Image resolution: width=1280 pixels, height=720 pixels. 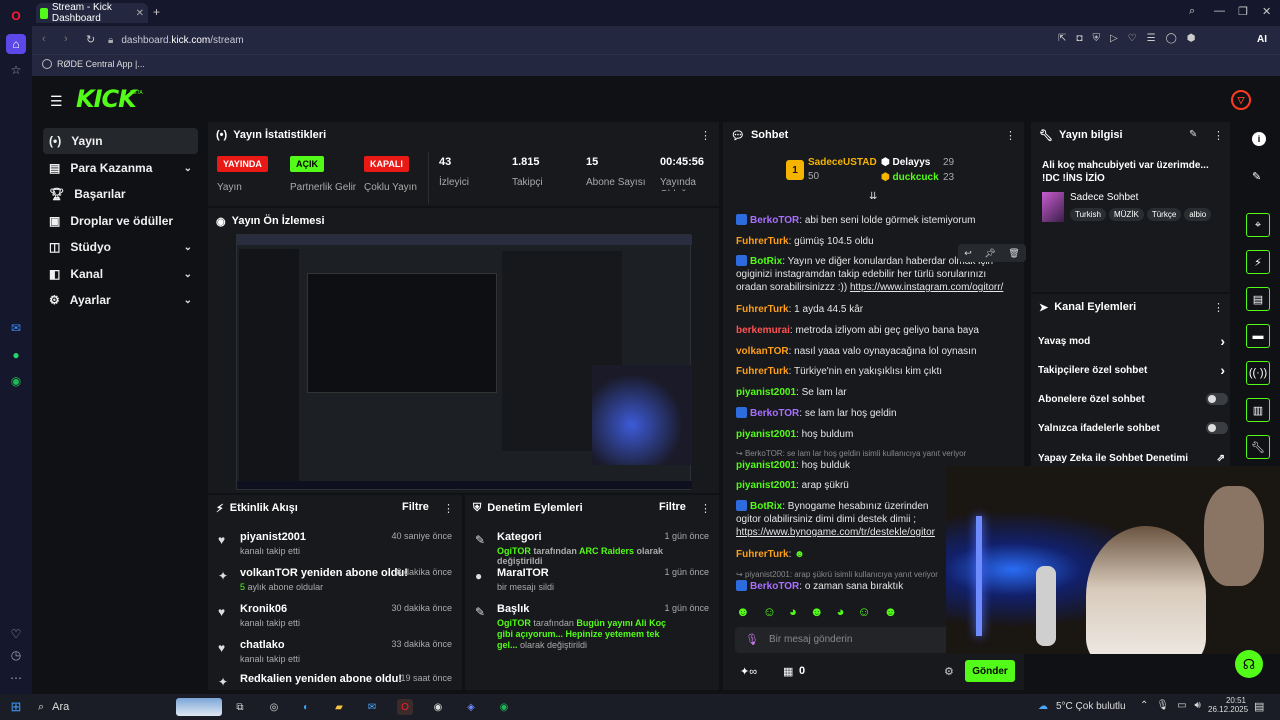 What do you see at coordinates (44, 39) in the screenshot?
I see `back-icon: ‹` at bounding box center [44, 39].